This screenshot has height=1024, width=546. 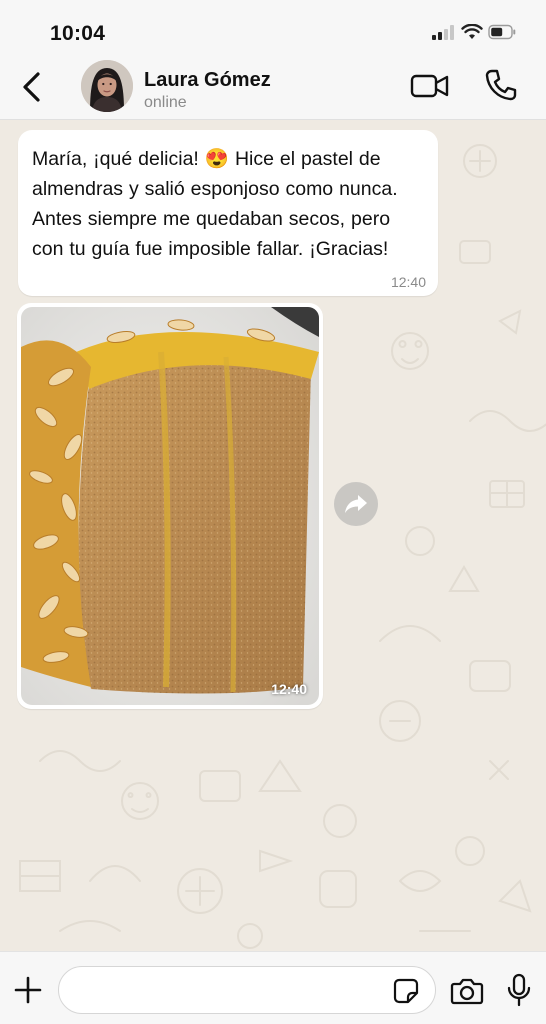 I want to click on contact-name: Laura Gómez, so click(x=207, y=80).